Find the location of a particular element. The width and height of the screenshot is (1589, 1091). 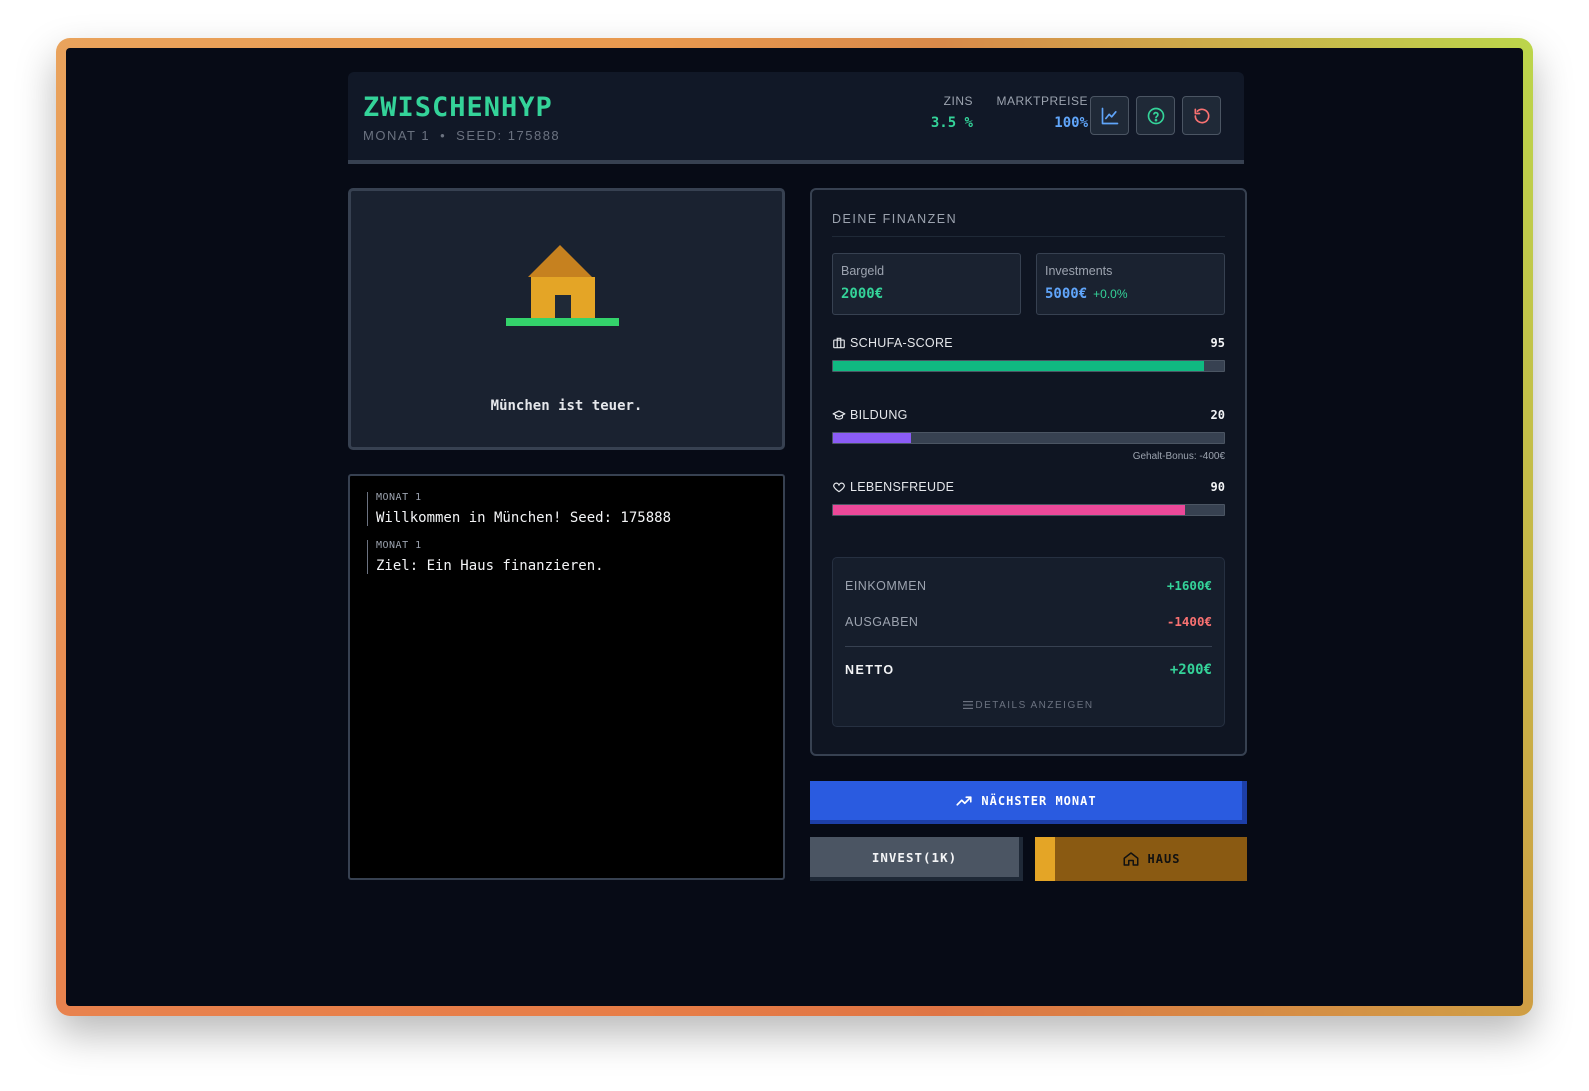

investments-card: Investments 5000€ +0.0% is located at coordinates (1130, 284).